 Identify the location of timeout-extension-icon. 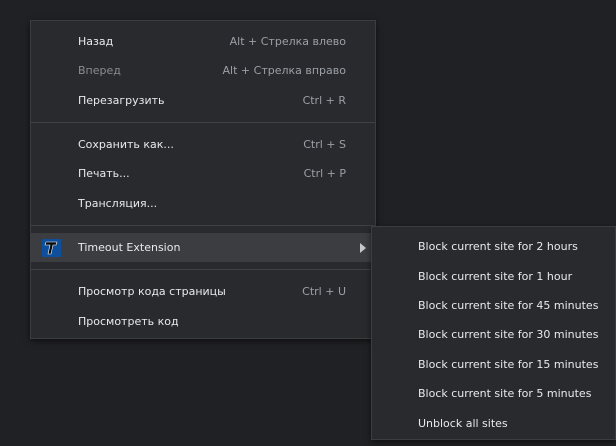
(51, 247).